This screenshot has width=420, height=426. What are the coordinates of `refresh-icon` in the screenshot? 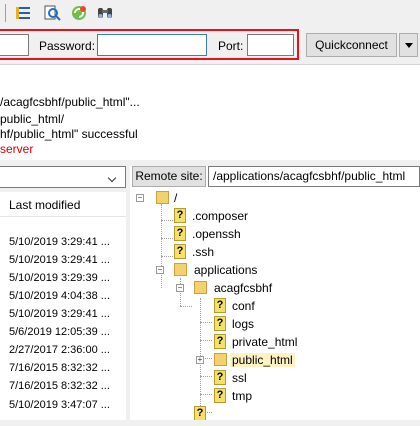 It's located at (79, 13).